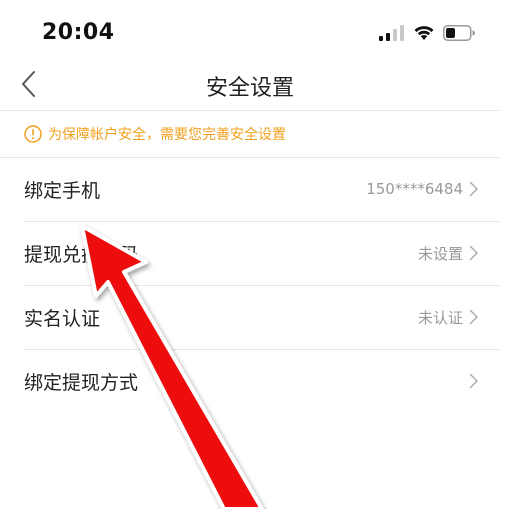 This screenshot has height=509, width=515. I want to click on nav-bar: 安全设置, so click(250, 85).